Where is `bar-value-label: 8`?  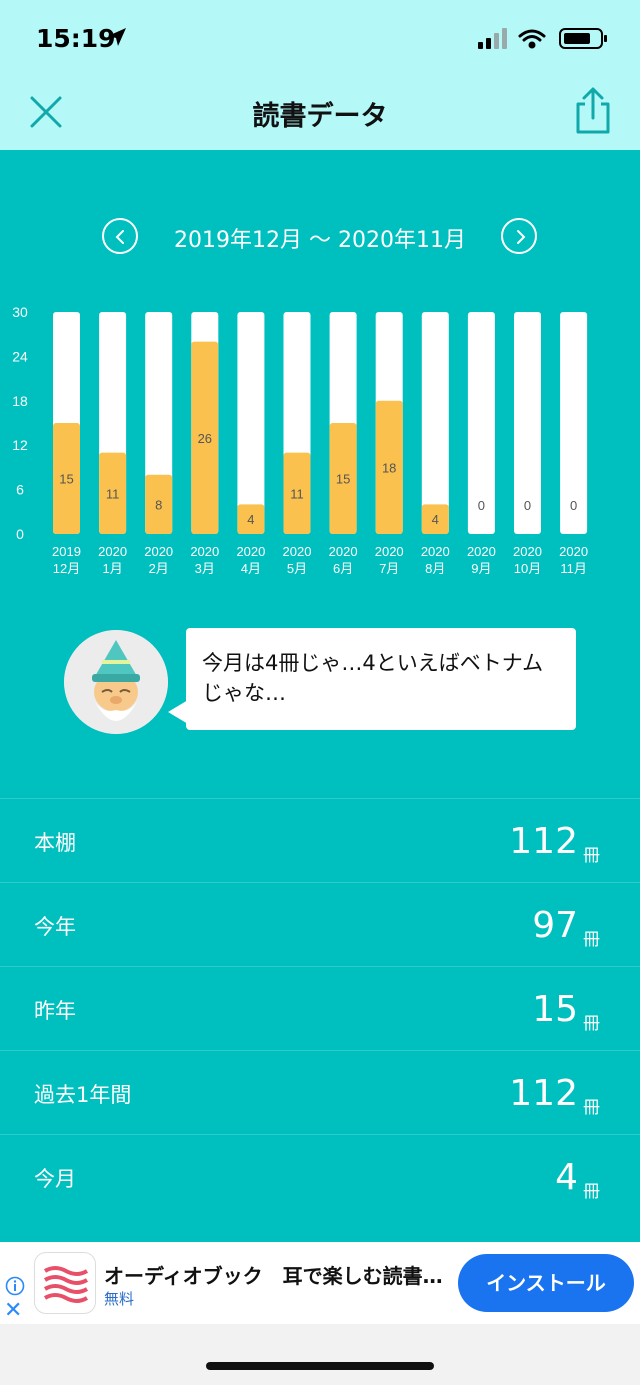 bar-value-label: 8 is located at coordinates (158, 504).